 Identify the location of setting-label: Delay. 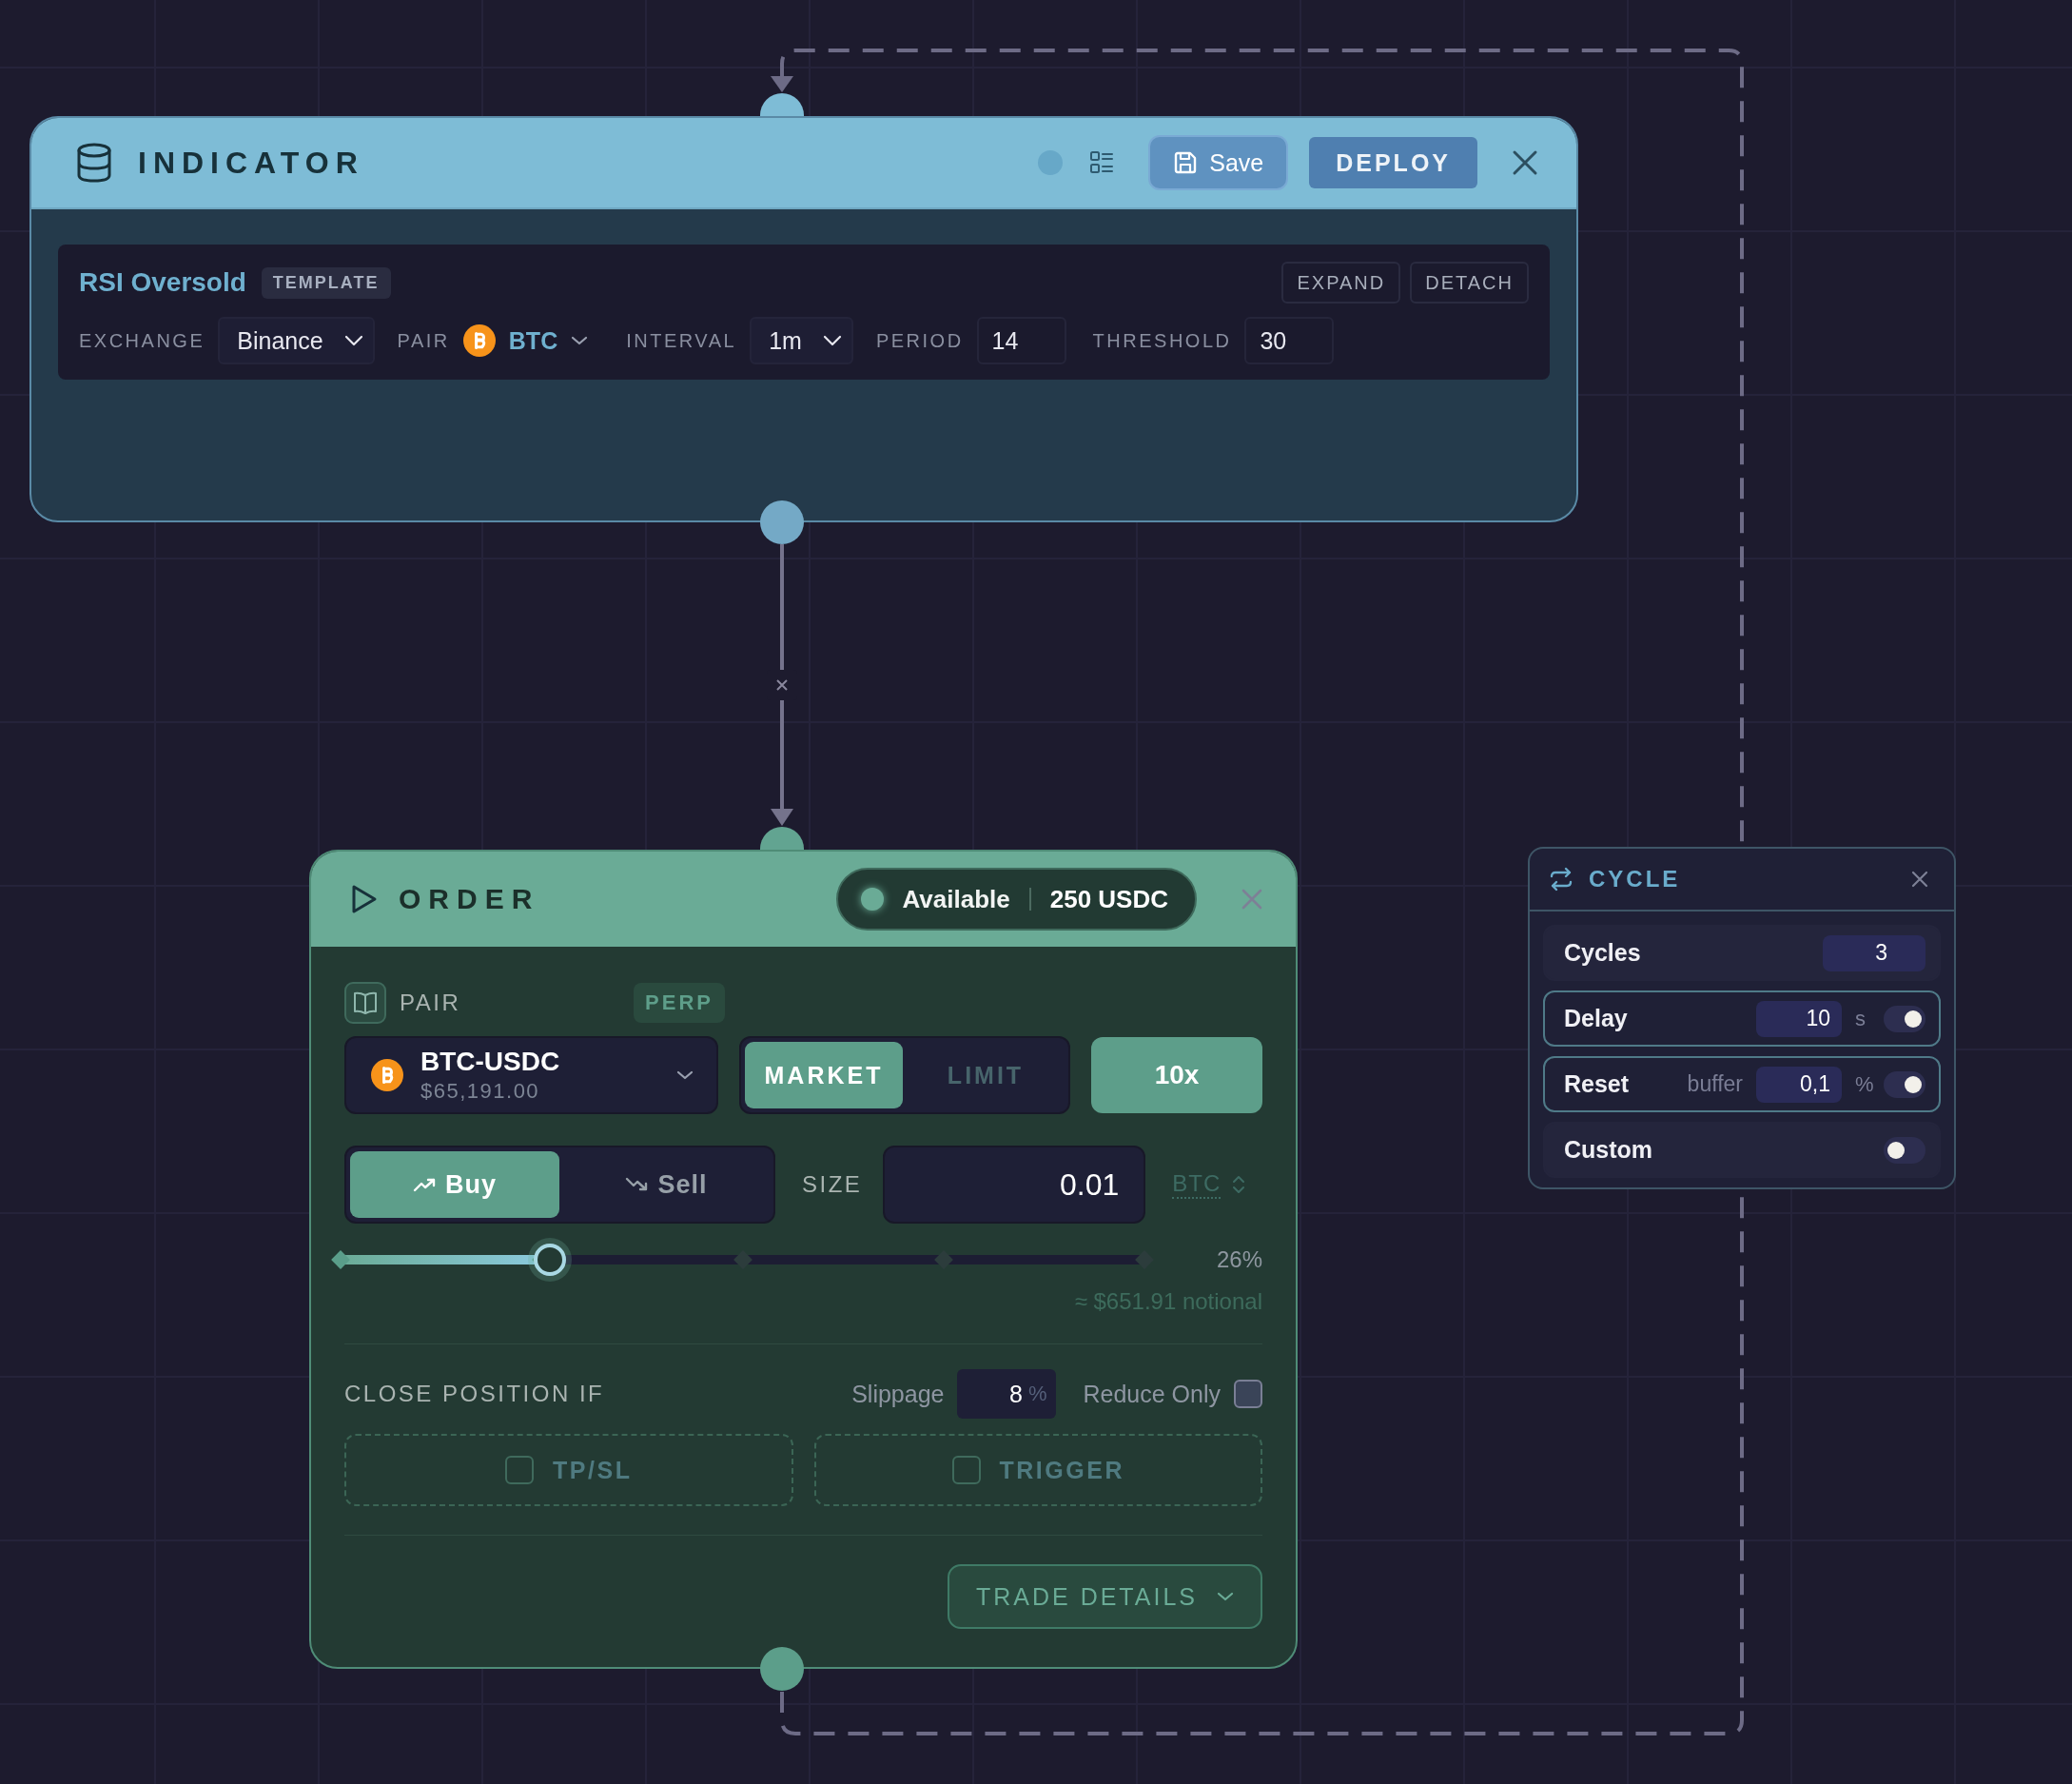
(1596, 1018).